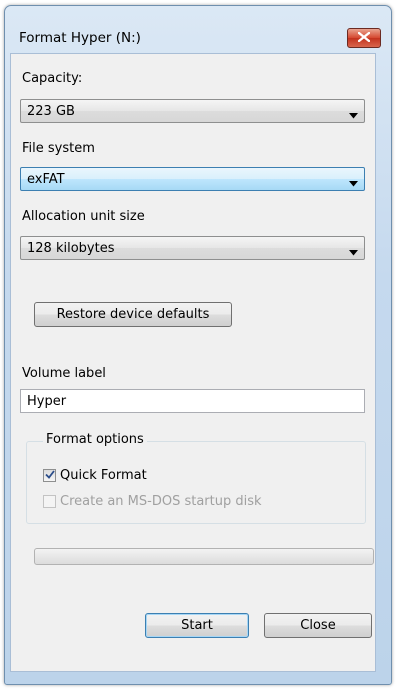 The height and width of the screenshot is (691, 397). Describe the element at coordinates (192, 179) in the screenshot. I see `file-system-select: exFAT` at that location.